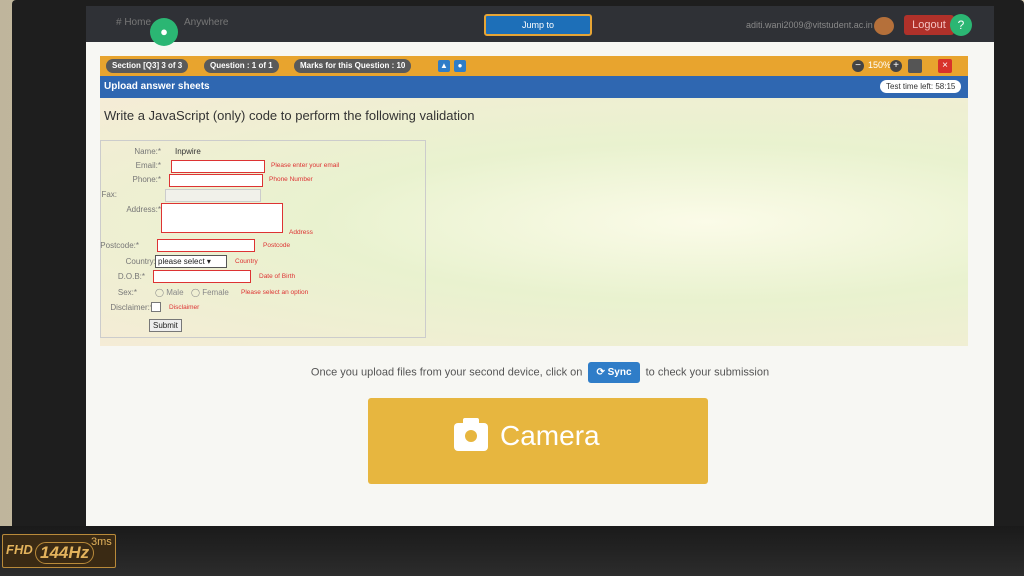 The image size is (1024, 576). I want to click on section-pill: Section [Q3] 3 of 3, so click(147, 66).